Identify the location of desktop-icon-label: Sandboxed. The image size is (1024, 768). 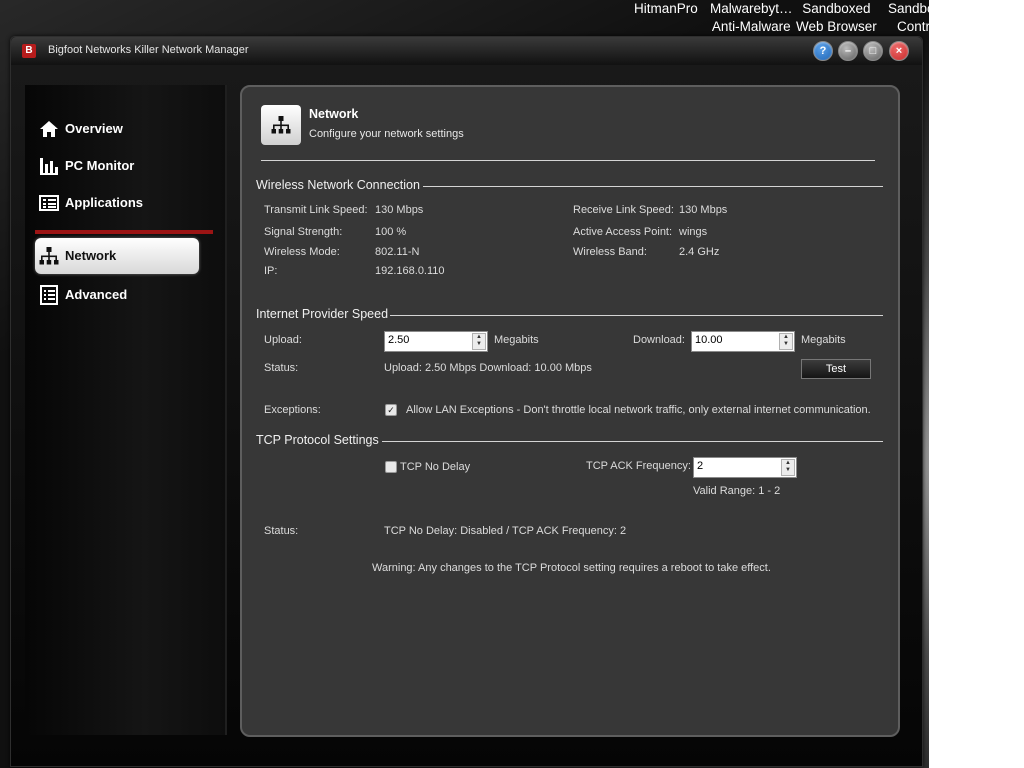
(836, 8).